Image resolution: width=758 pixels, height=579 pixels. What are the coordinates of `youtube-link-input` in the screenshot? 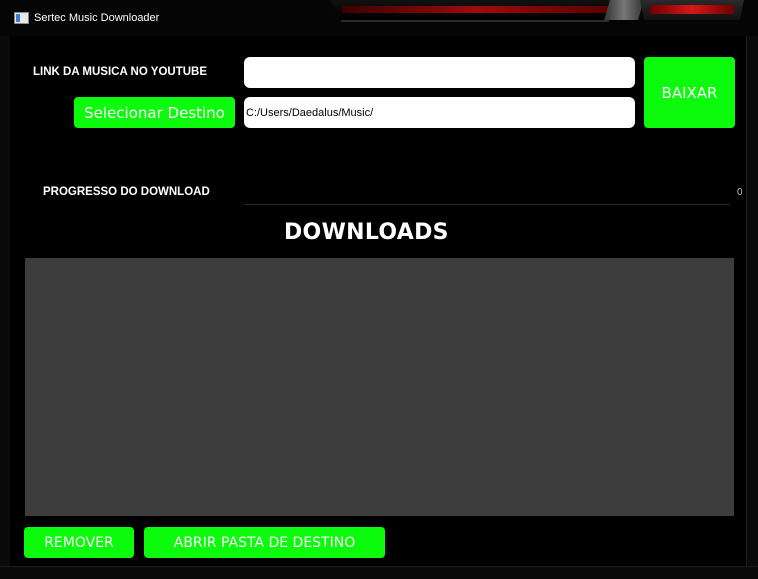 It's located at (439, 72).